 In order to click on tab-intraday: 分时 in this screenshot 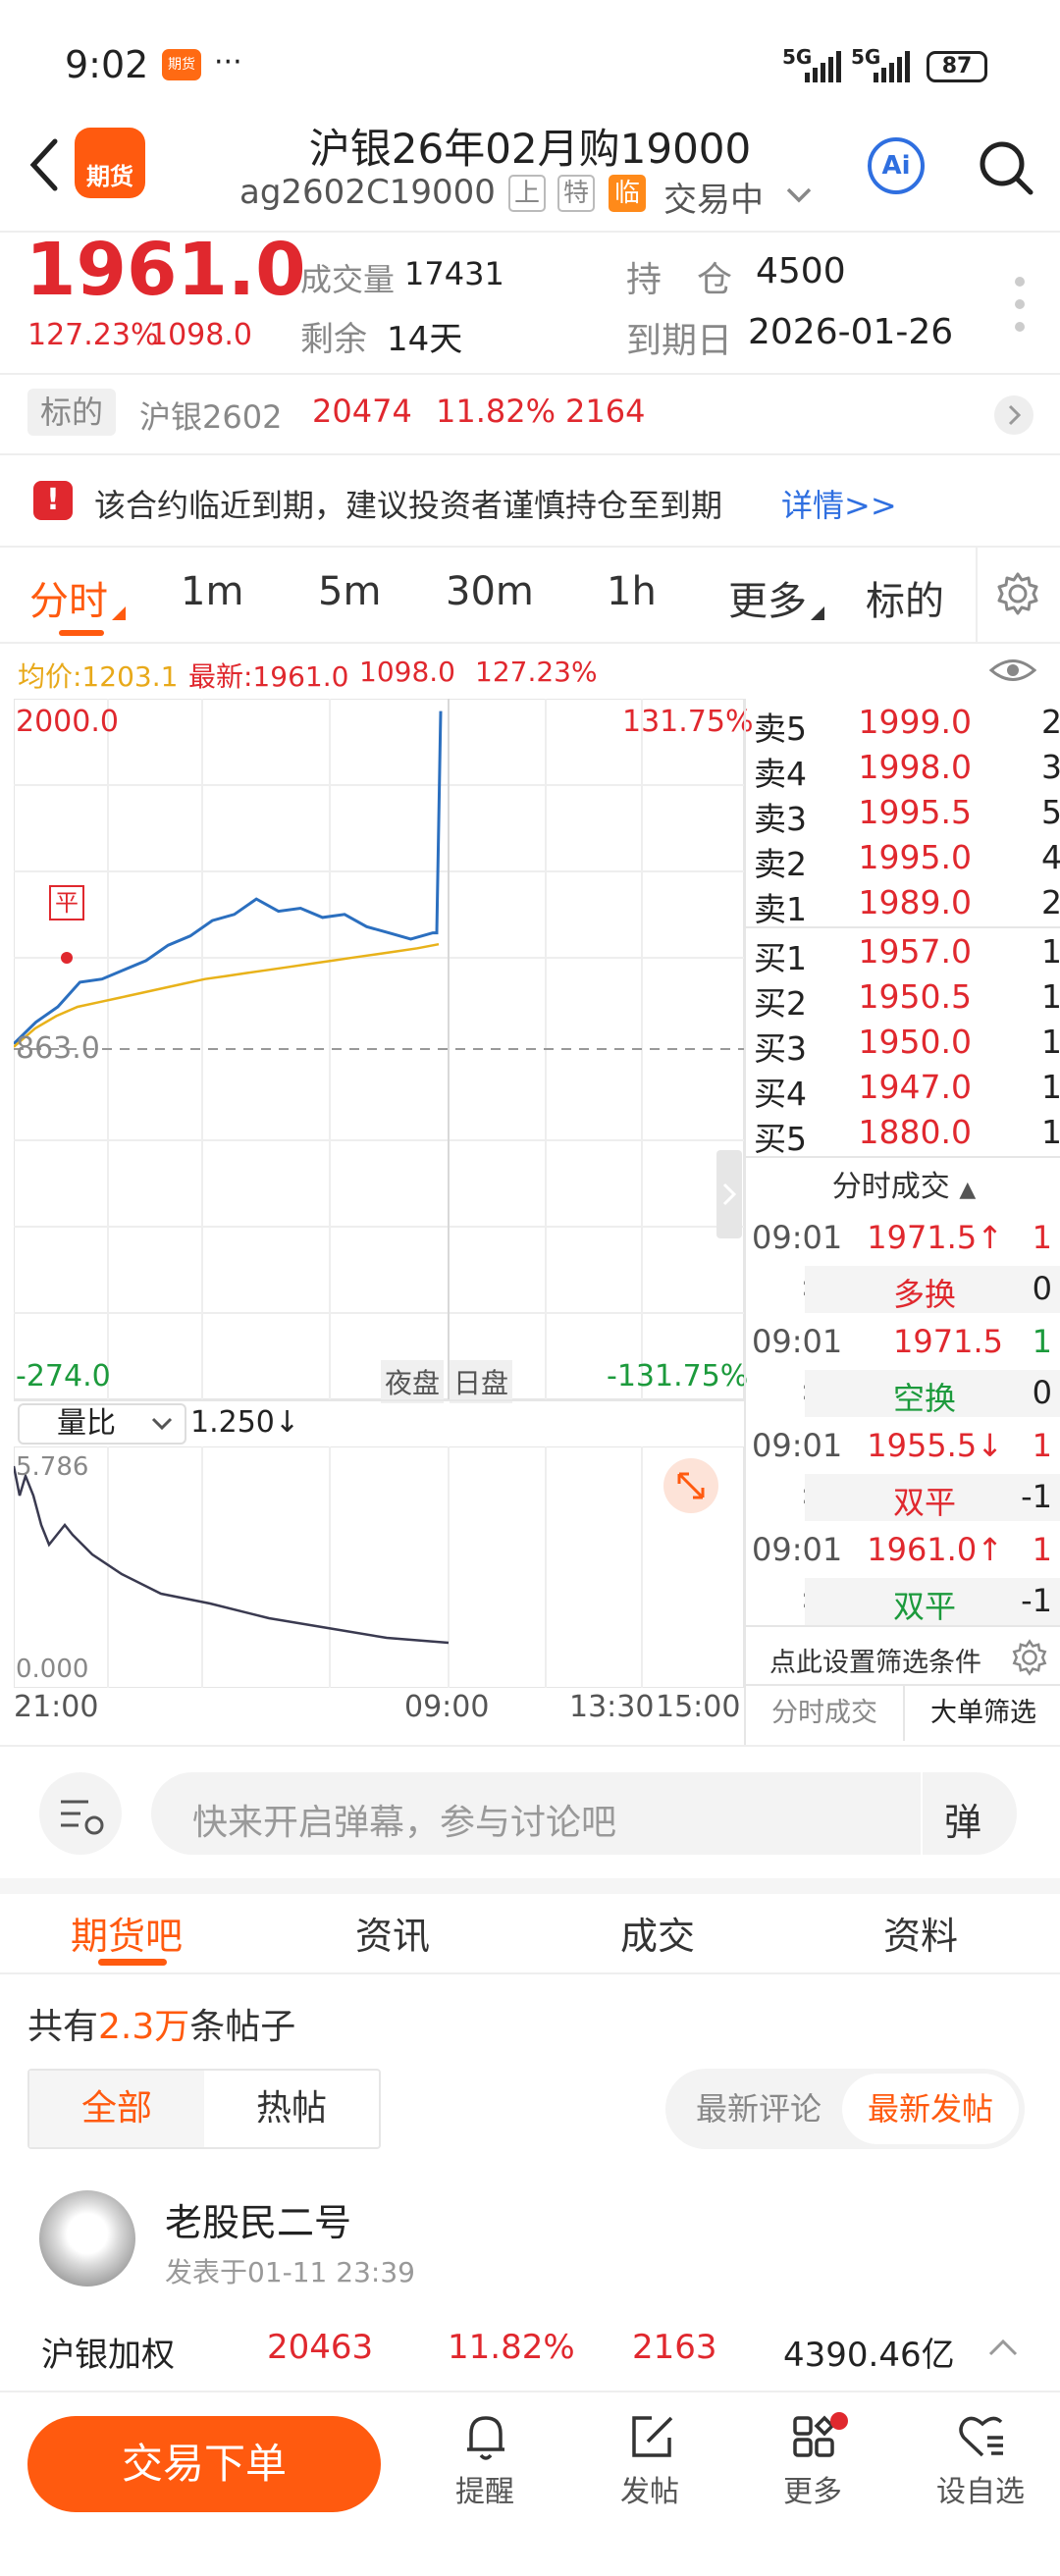, I will do `click(68, 597)`.